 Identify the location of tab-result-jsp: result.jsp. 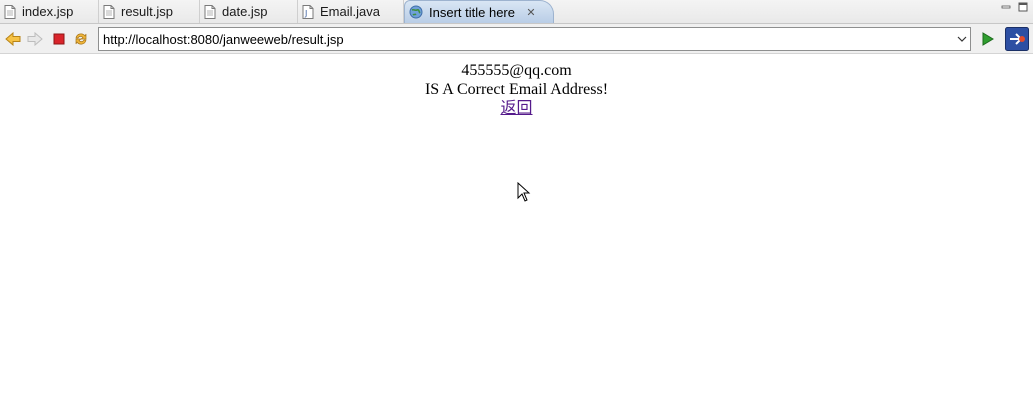
(149, 11).